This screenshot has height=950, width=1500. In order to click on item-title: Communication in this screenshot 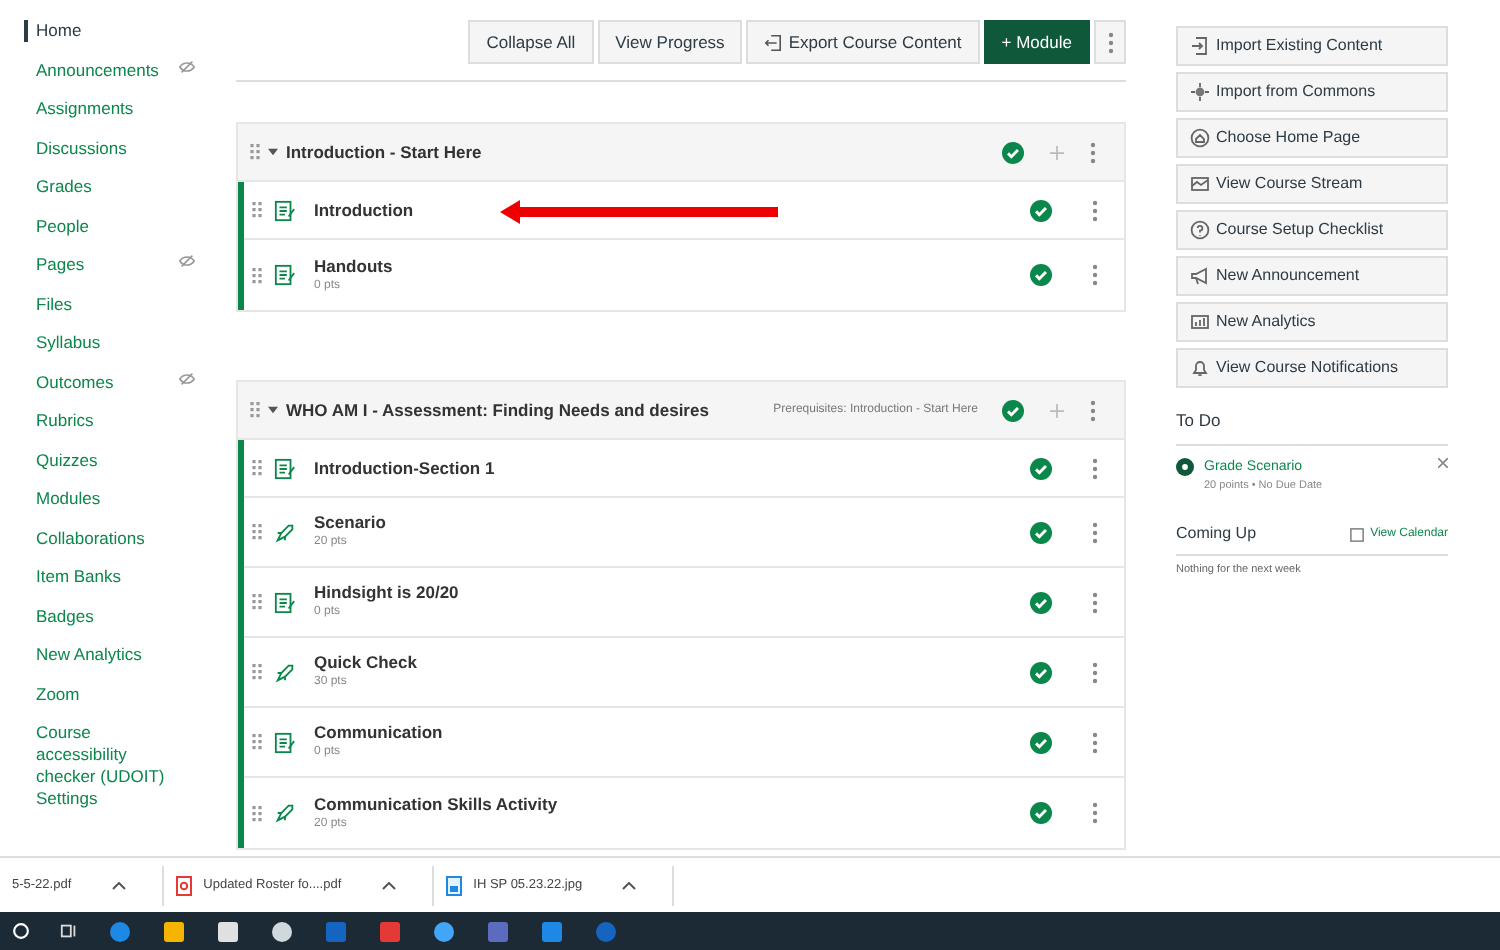, I will do `click(378, 733)`.